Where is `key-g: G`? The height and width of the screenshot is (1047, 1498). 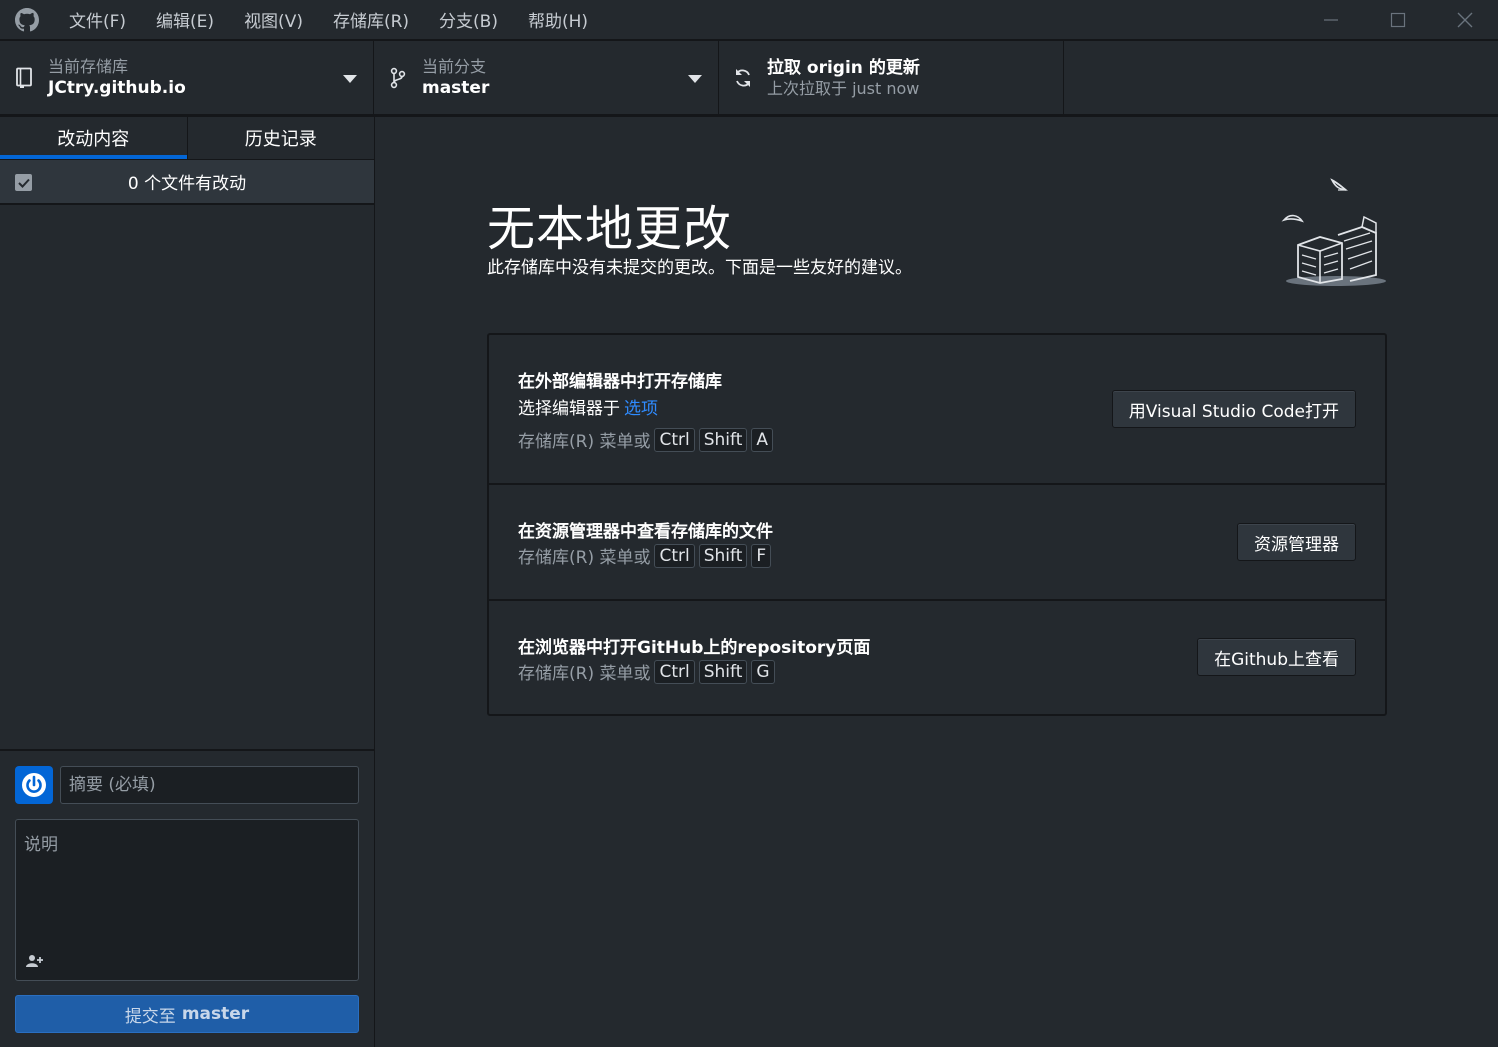
key-g: G is located at coordinates (763, 671).